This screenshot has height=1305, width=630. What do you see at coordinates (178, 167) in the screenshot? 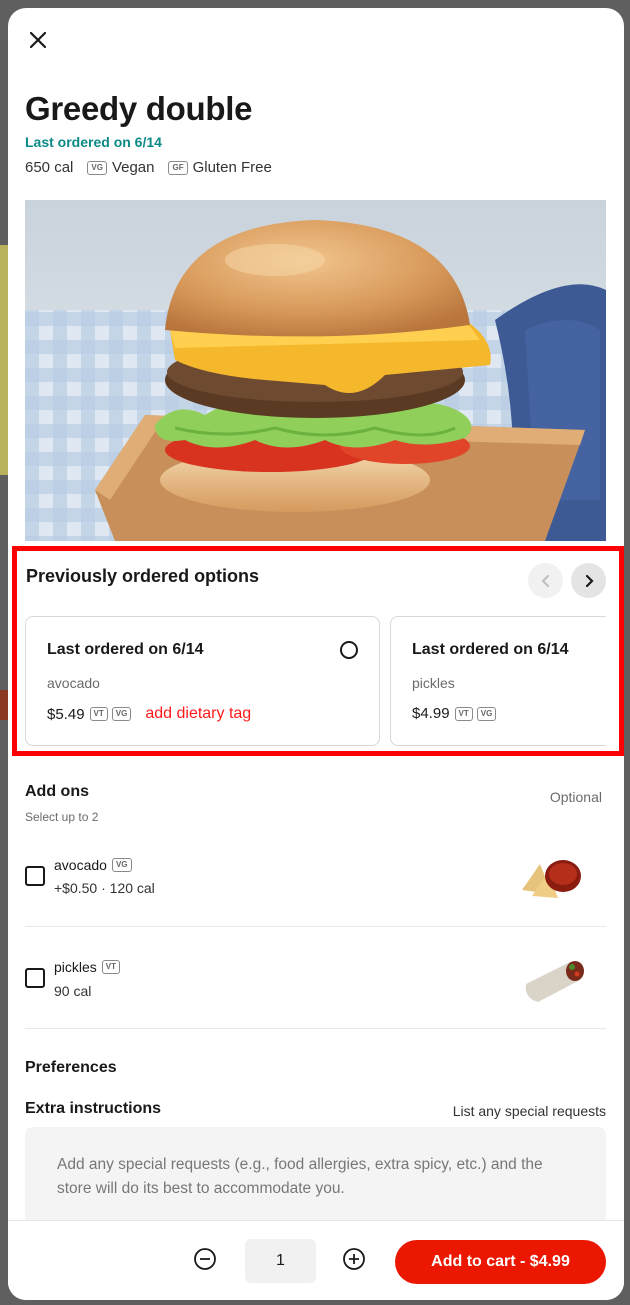
I see `dietary-tag: GF` at bounding box center [178, 167].